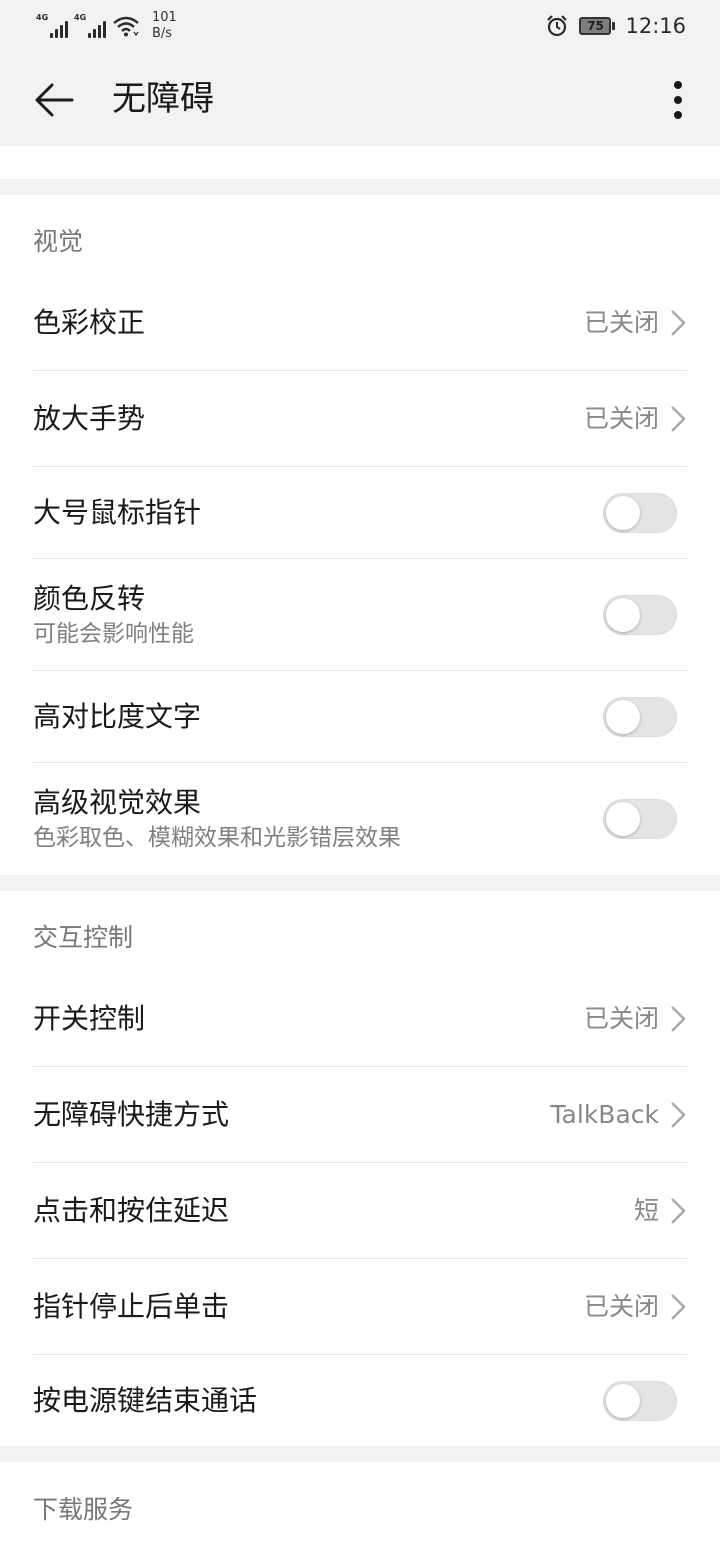 The image size is (720, 1560). What do you see at coordinates (360, 419) in the screenshot?
I see `list-item-magnification: 放大手势 已关闭` at bounding box center [360, 419].